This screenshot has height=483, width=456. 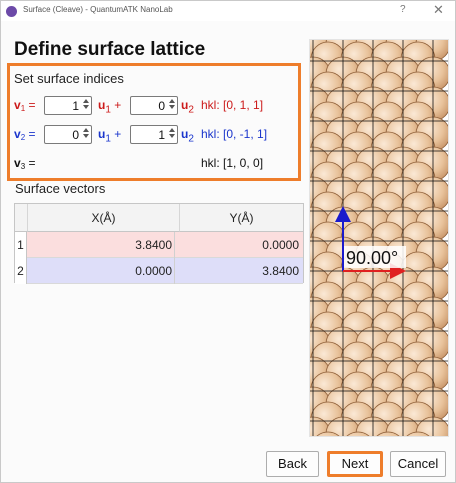 I want to click on table-row: 2 0.0000 3.8400, so click(x=159, y=271).